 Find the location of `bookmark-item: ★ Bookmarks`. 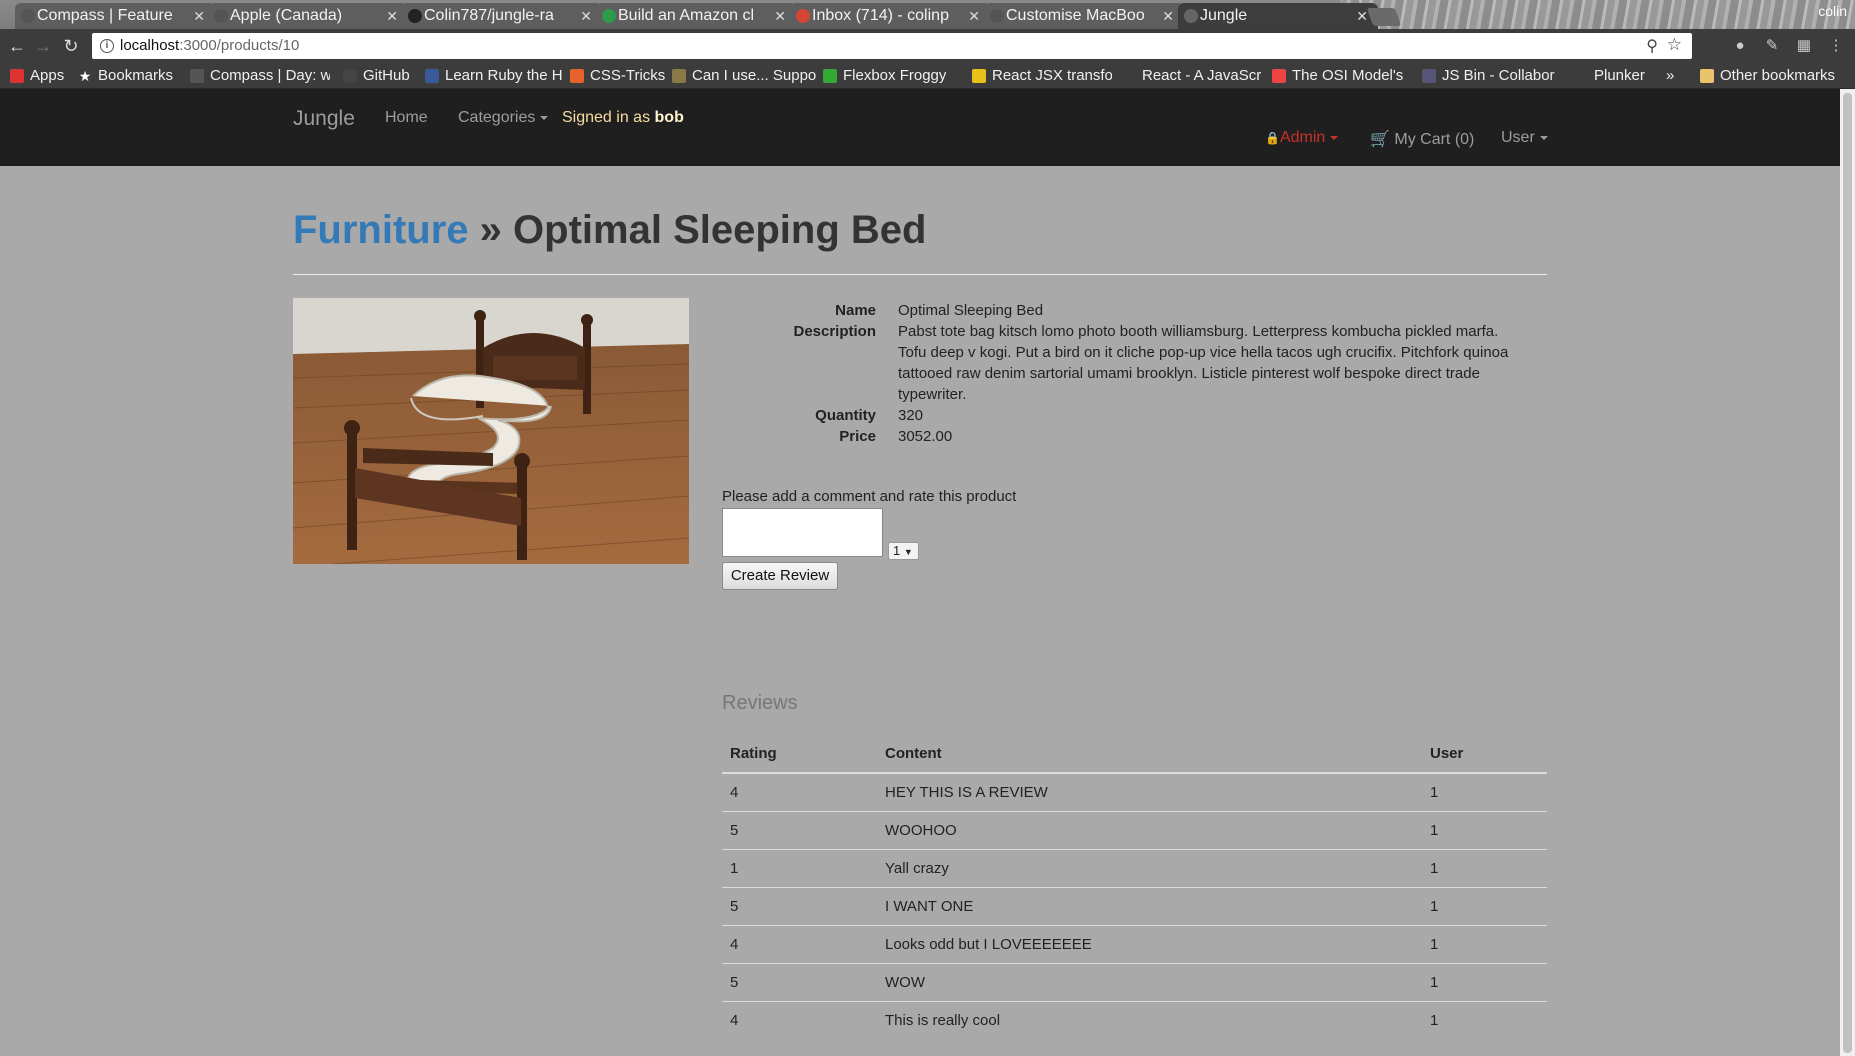

bookmark-item: ★ Bookmarks is located at coordinates (125, 75).